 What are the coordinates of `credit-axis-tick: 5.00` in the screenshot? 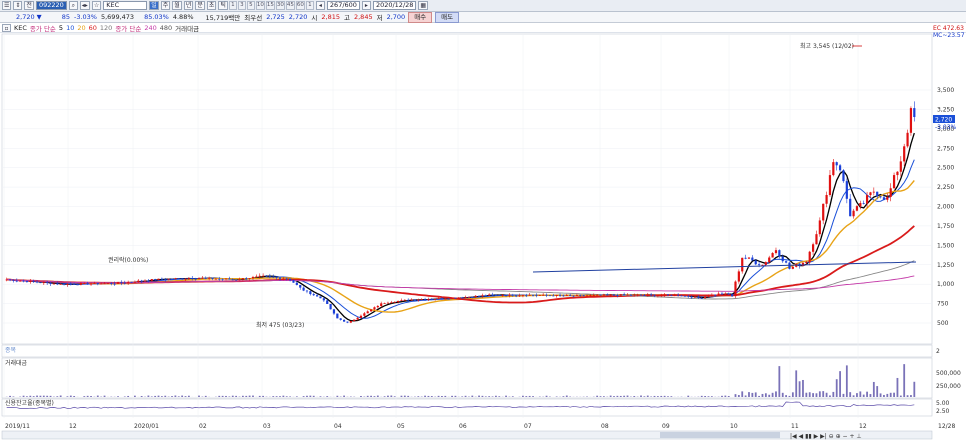 It's located at (943, 403).